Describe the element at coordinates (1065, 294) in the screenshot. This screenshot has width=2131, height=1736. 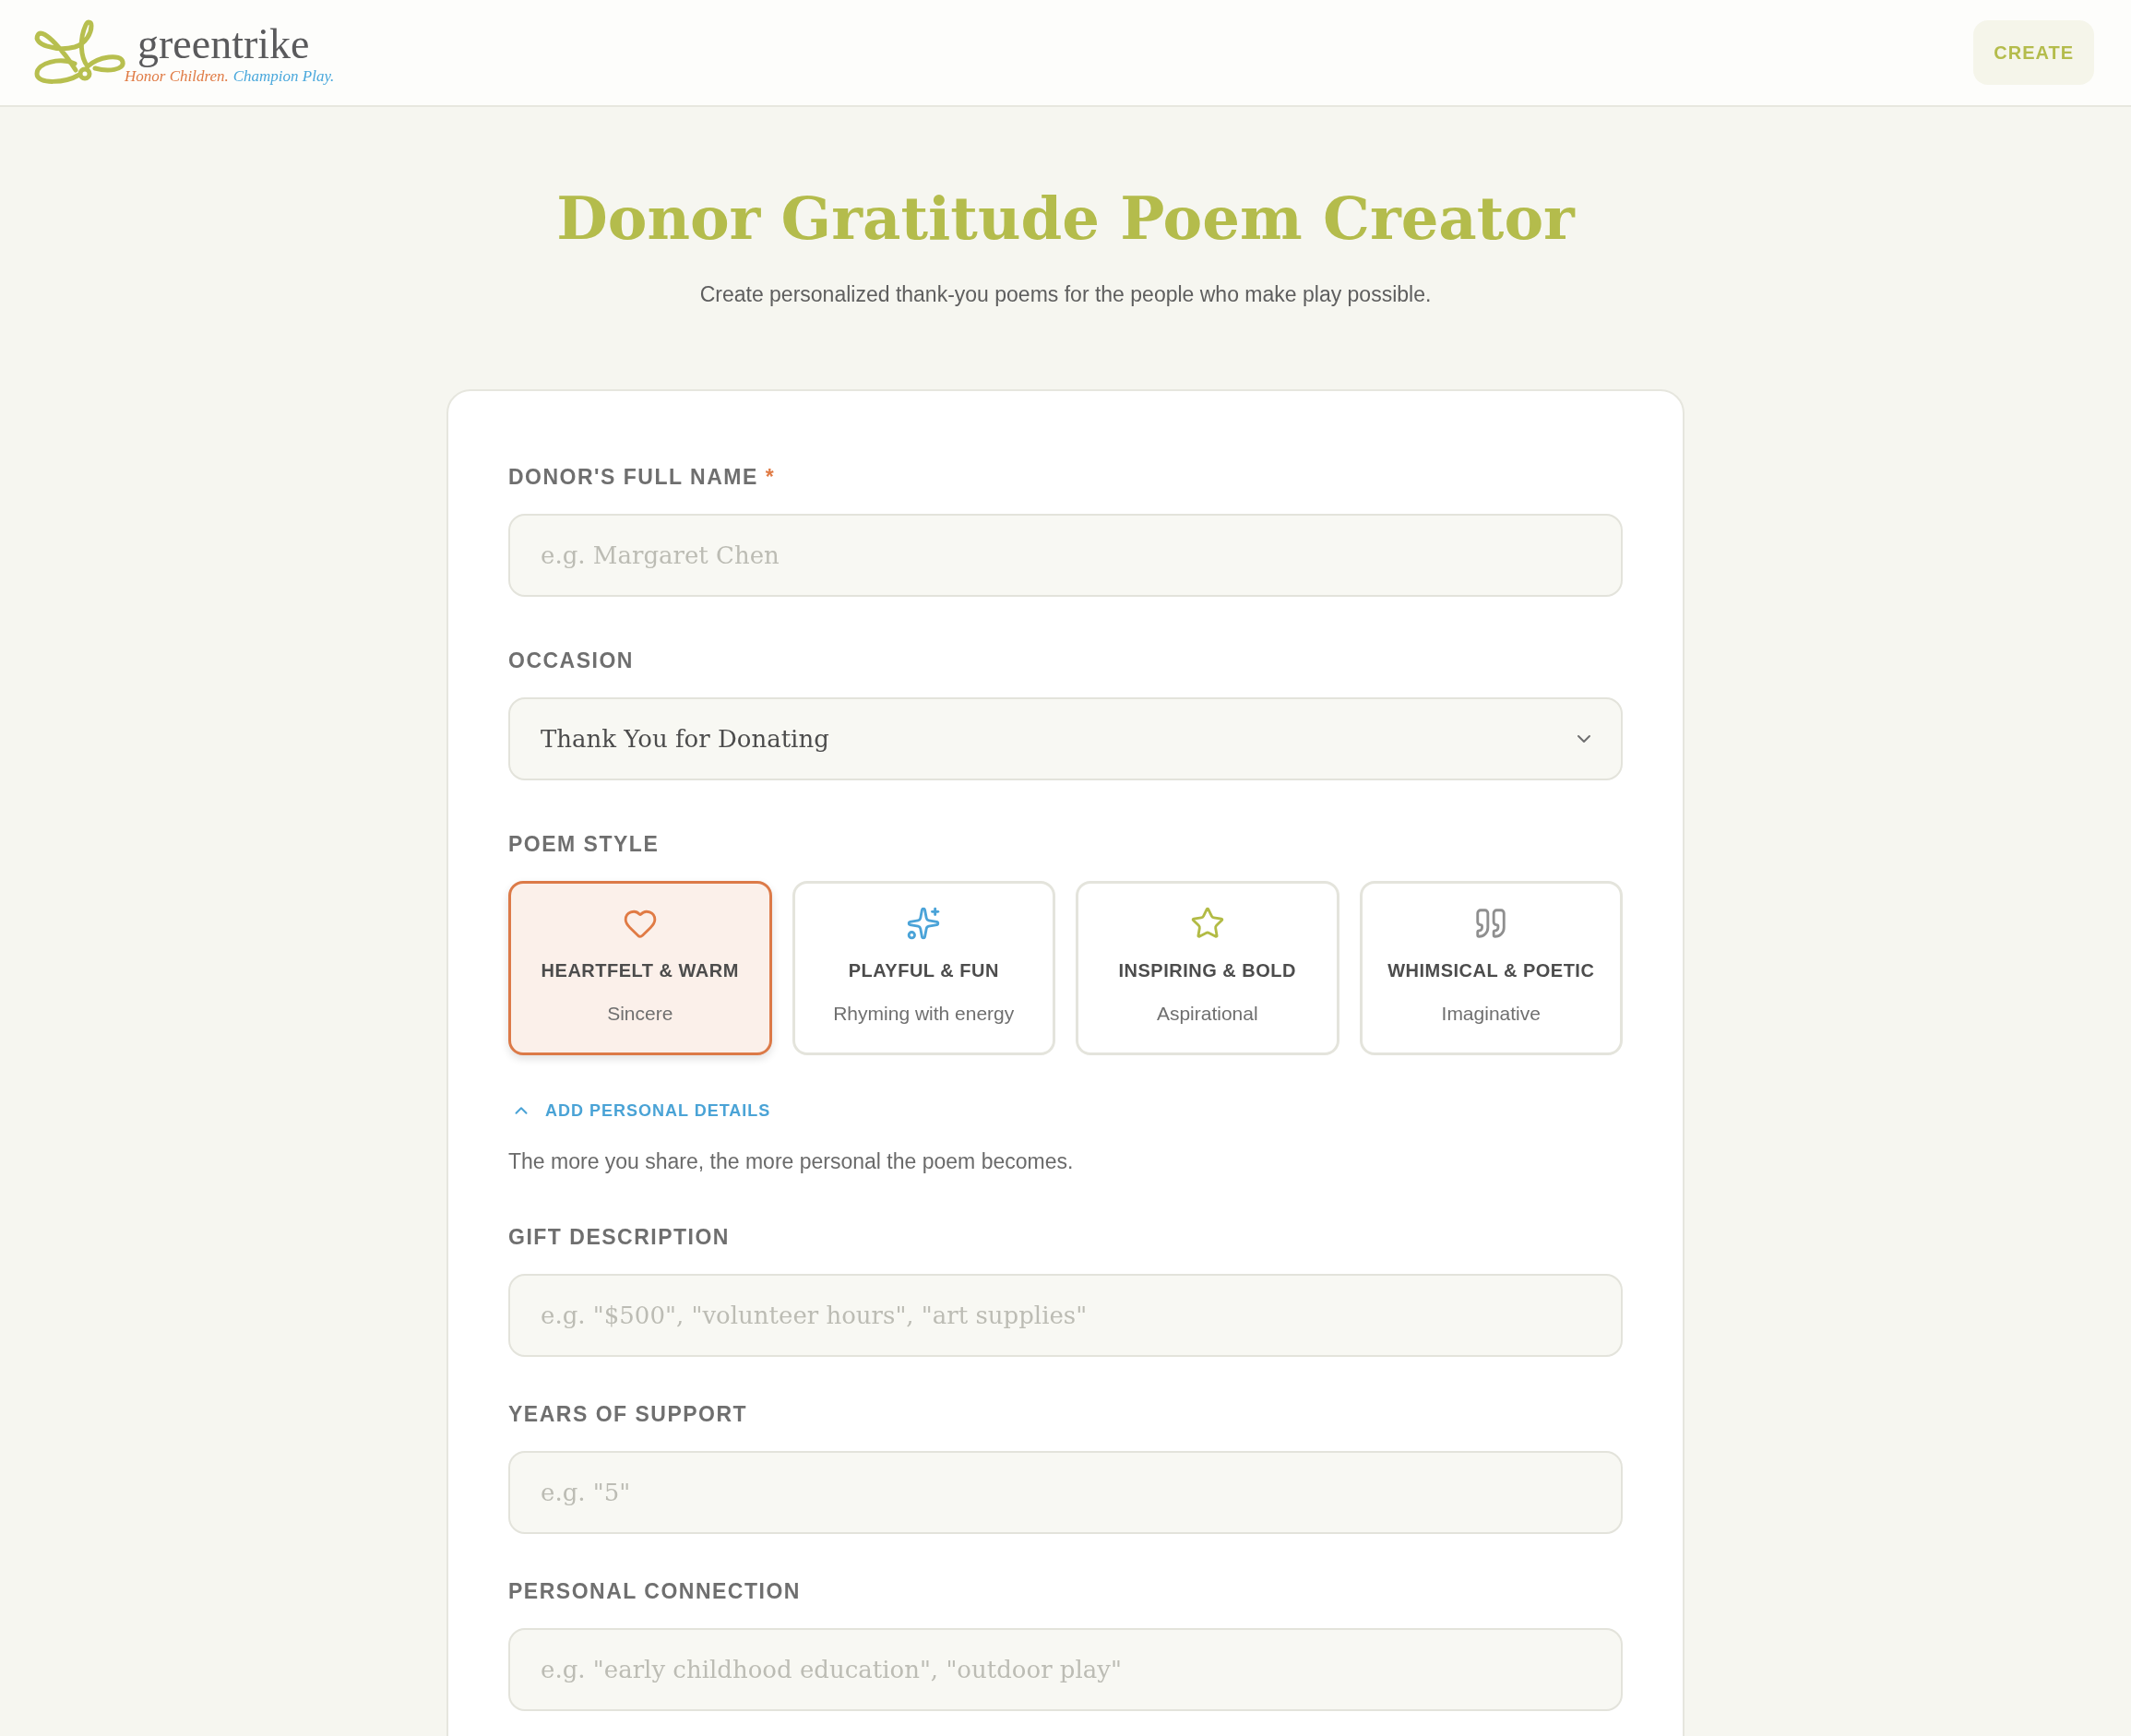
I see `page-subtitle: Create personalized thank-you poems for the people who make play possible.` at that location.